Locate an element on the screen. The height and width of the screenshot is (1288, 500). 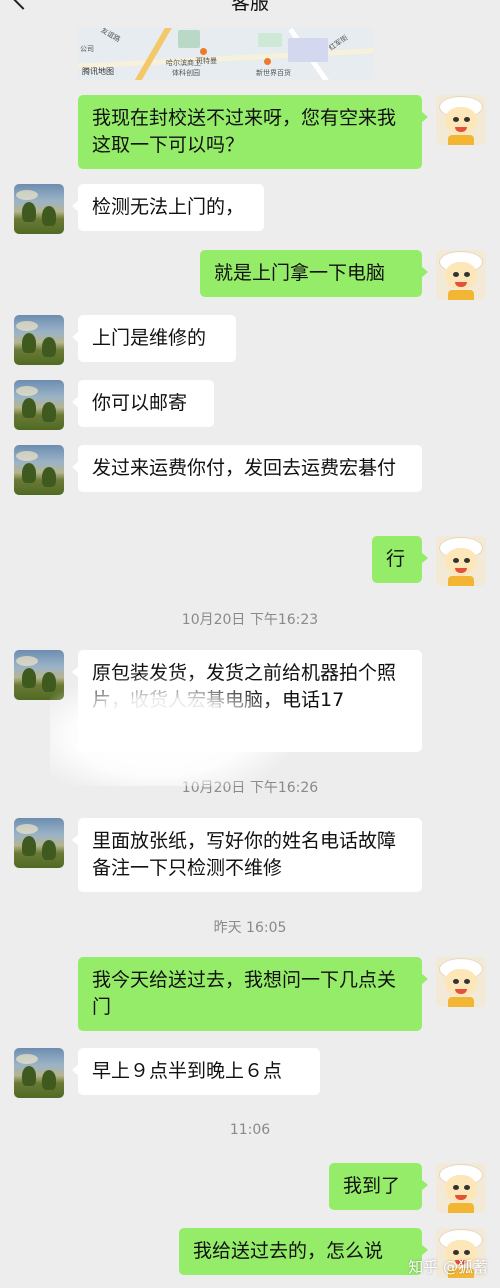
message-bubble-self: 我现在封校送不过来呀，您有空来我这取一下可以吗？ is located at coordinates (253, 132).